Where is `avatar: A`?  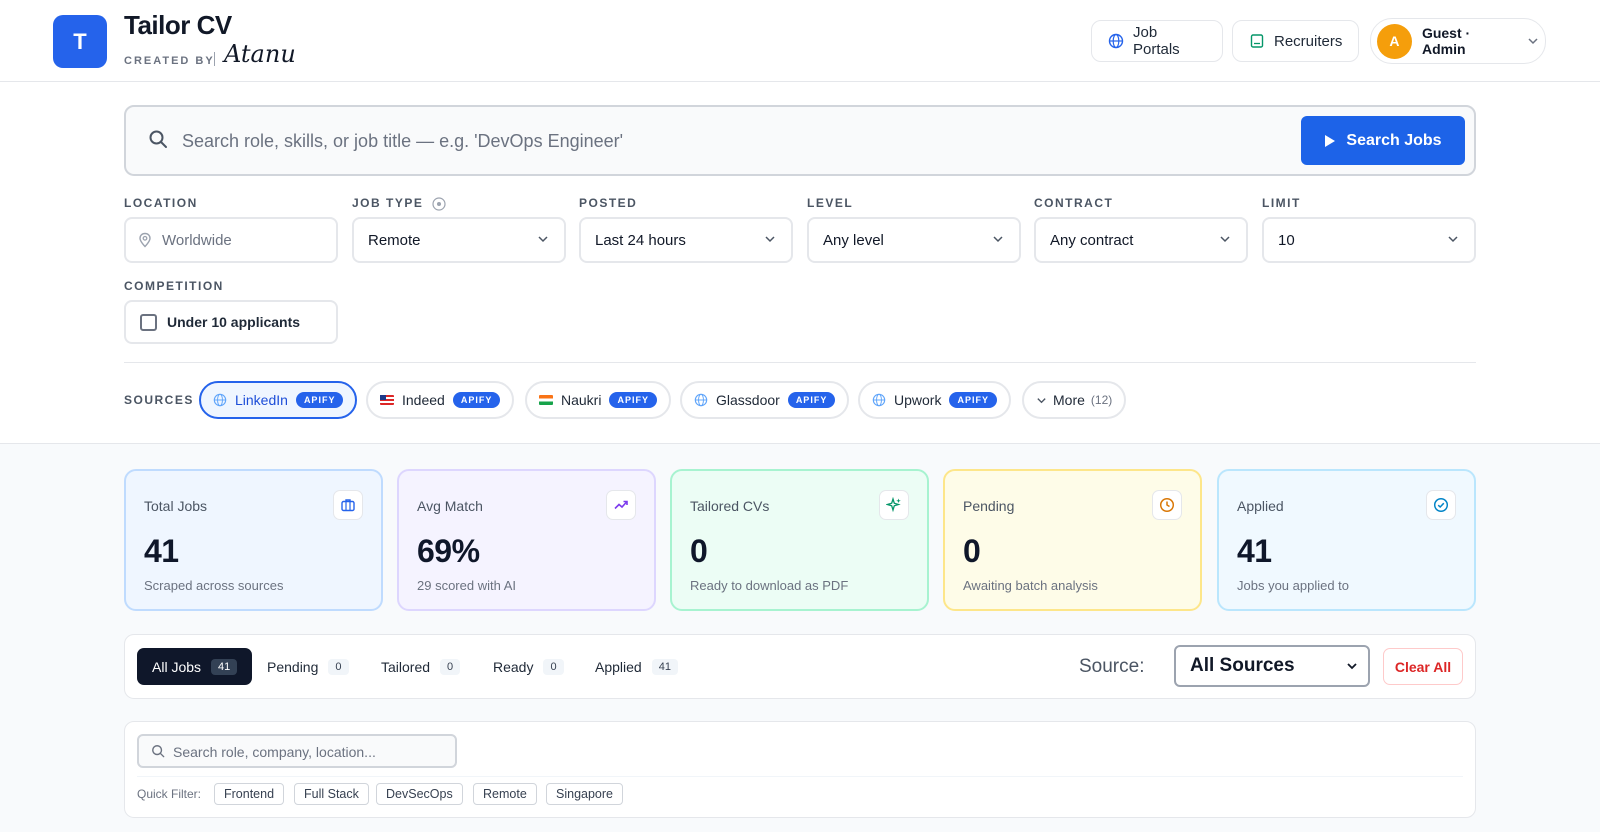 avatar: A is located at coordinates (1394, 41).